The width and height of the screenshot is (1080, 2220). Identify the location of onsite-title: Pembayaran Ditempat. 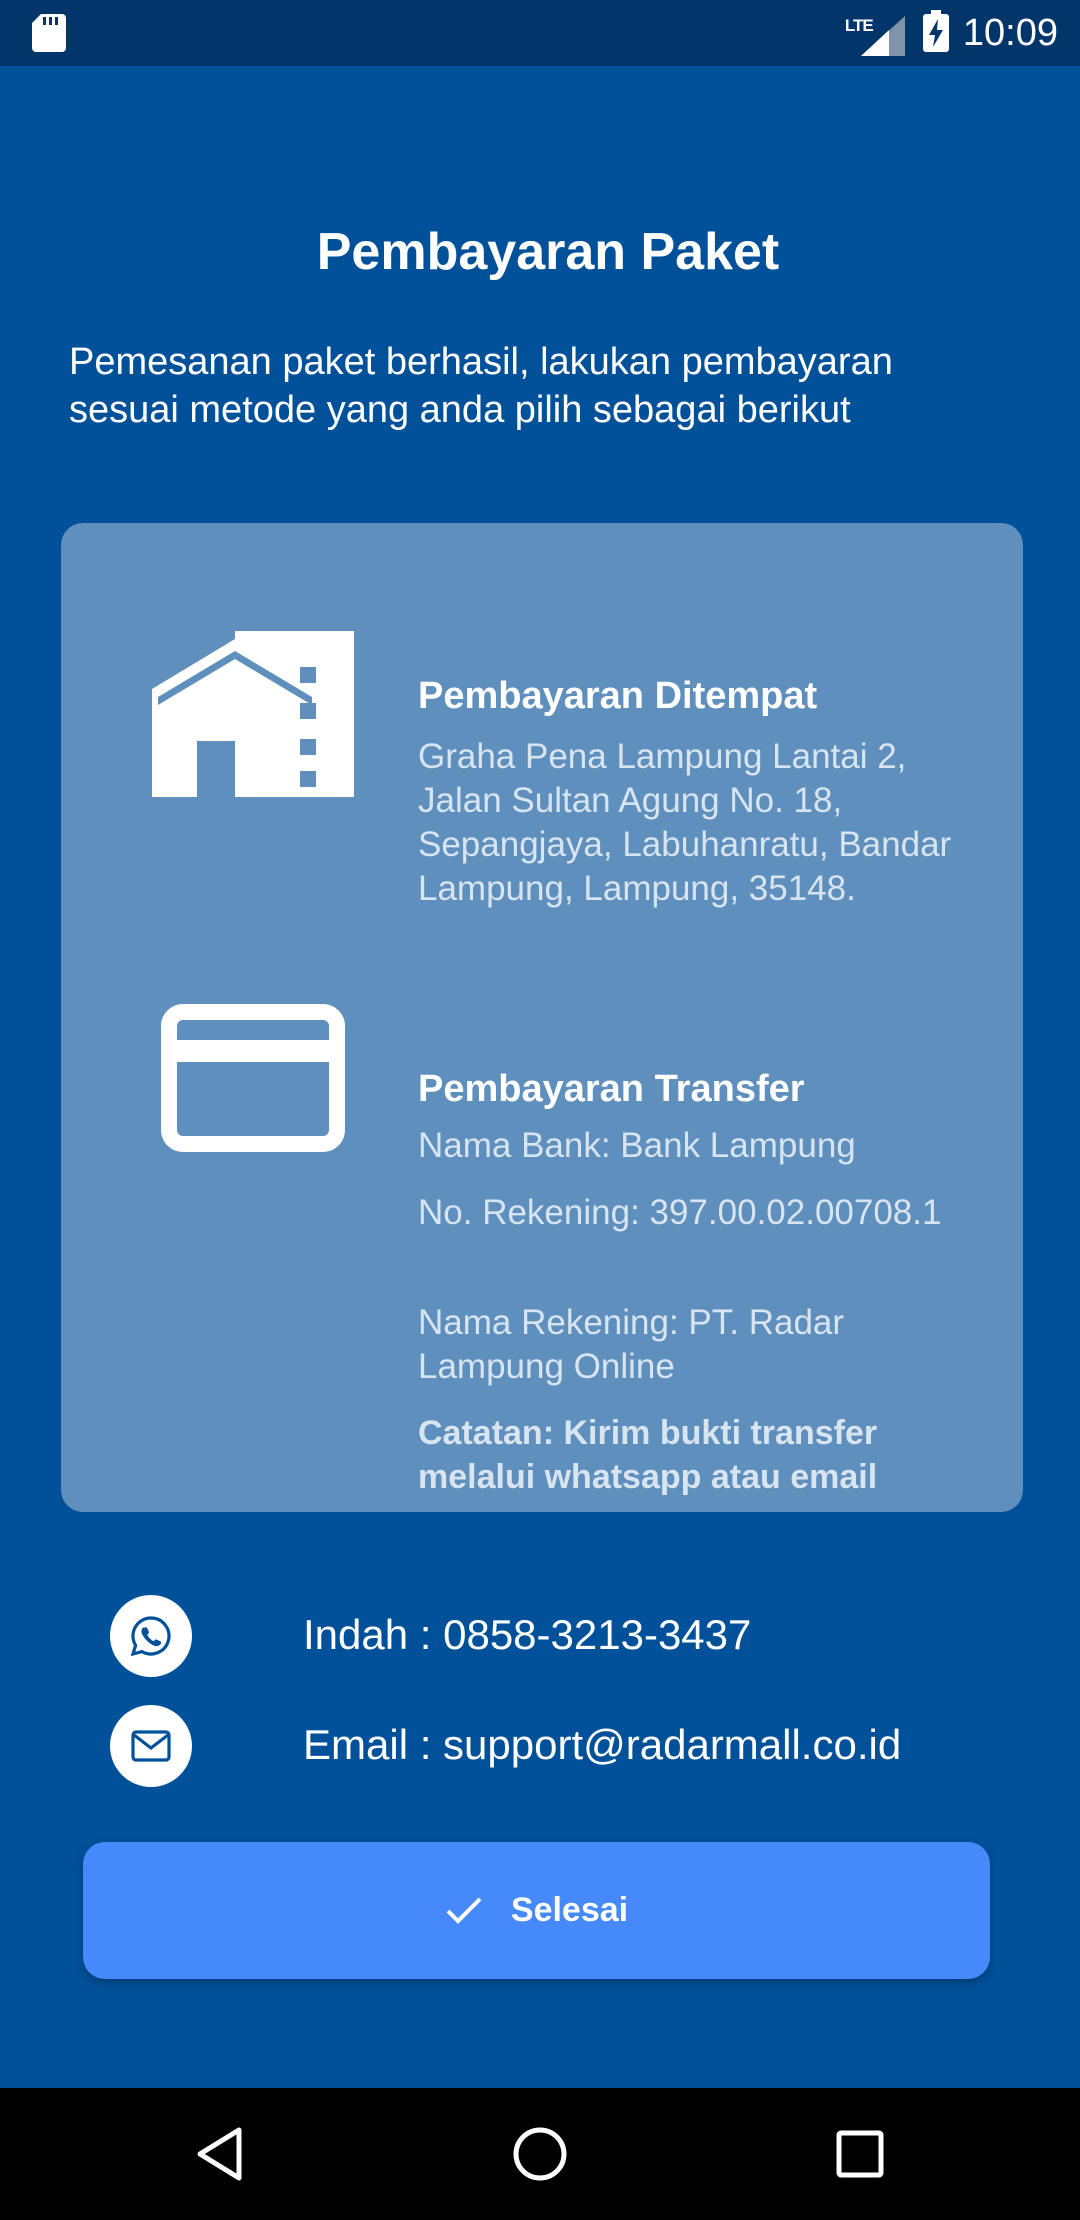
(618, 696).